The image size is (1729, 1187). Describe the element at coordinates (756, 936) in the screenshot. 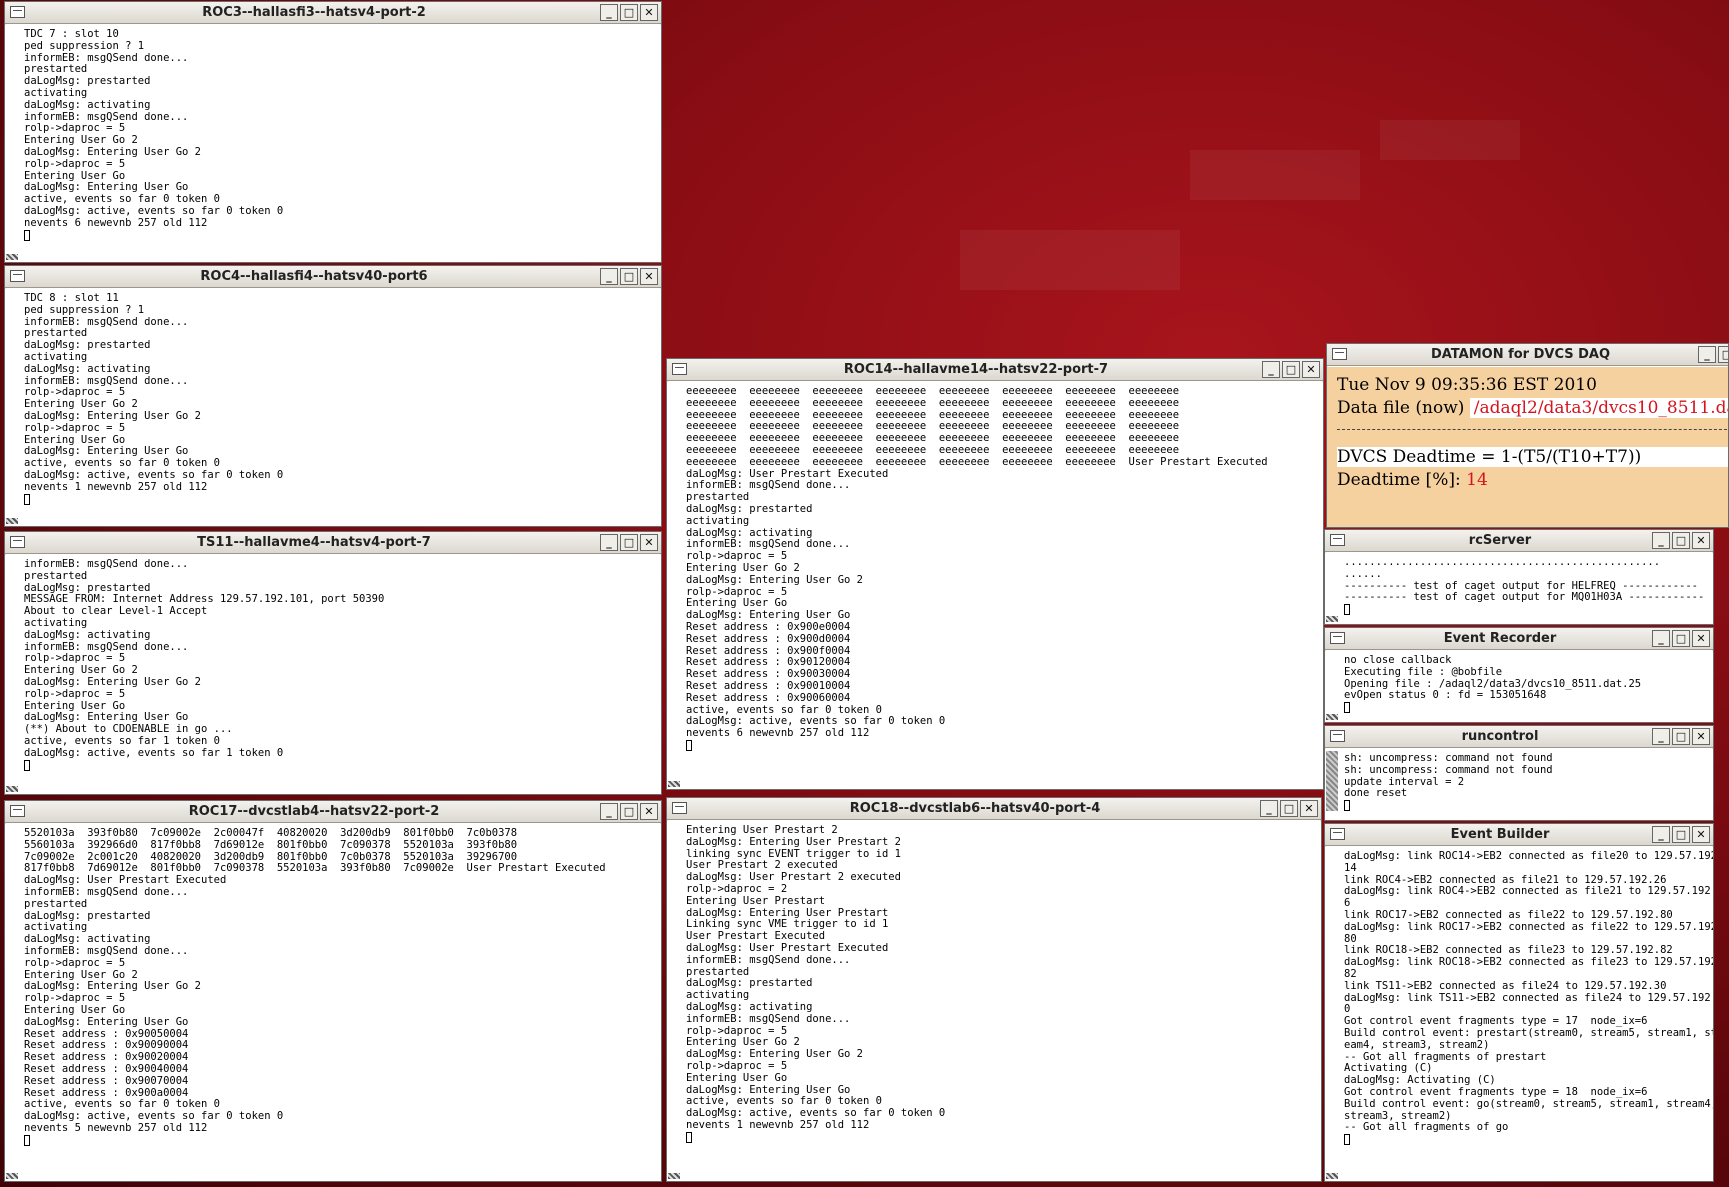

I see `log-line: User Prestart Executed` at that location.